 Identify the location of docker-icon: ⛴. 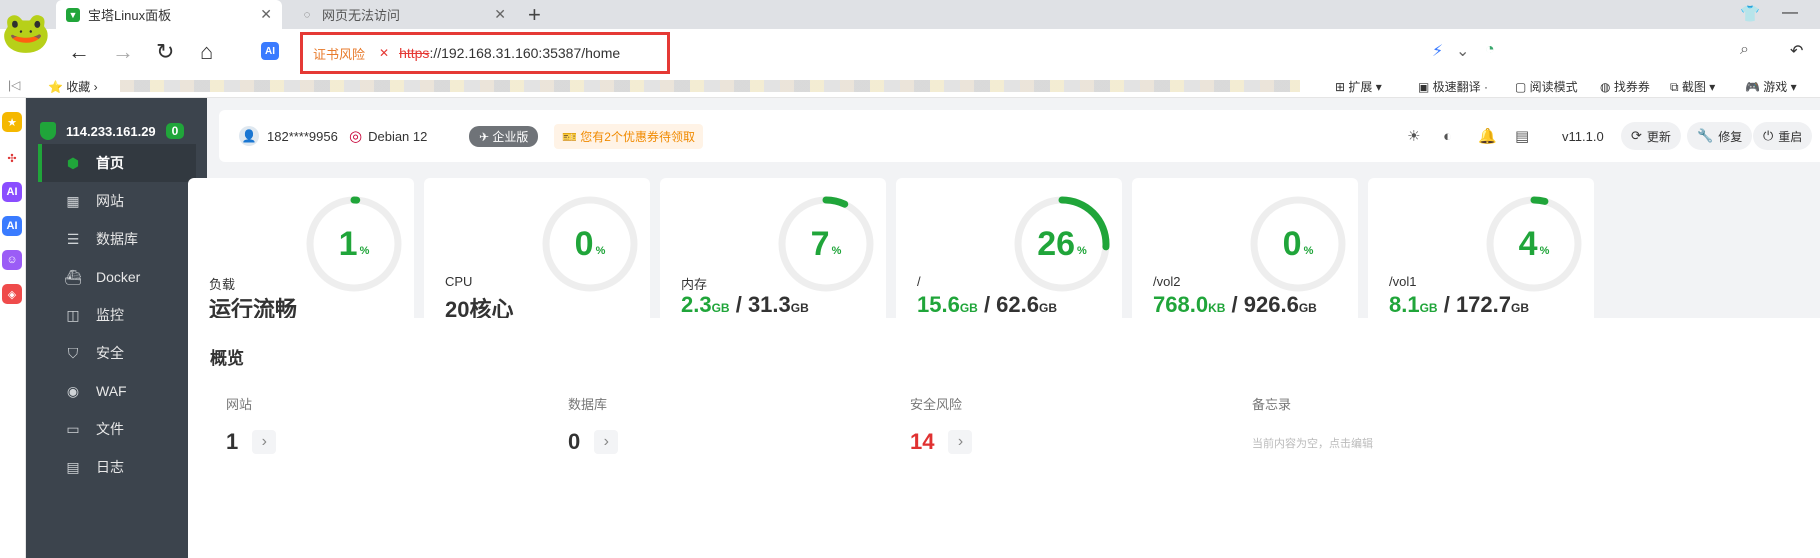
(73, 276).